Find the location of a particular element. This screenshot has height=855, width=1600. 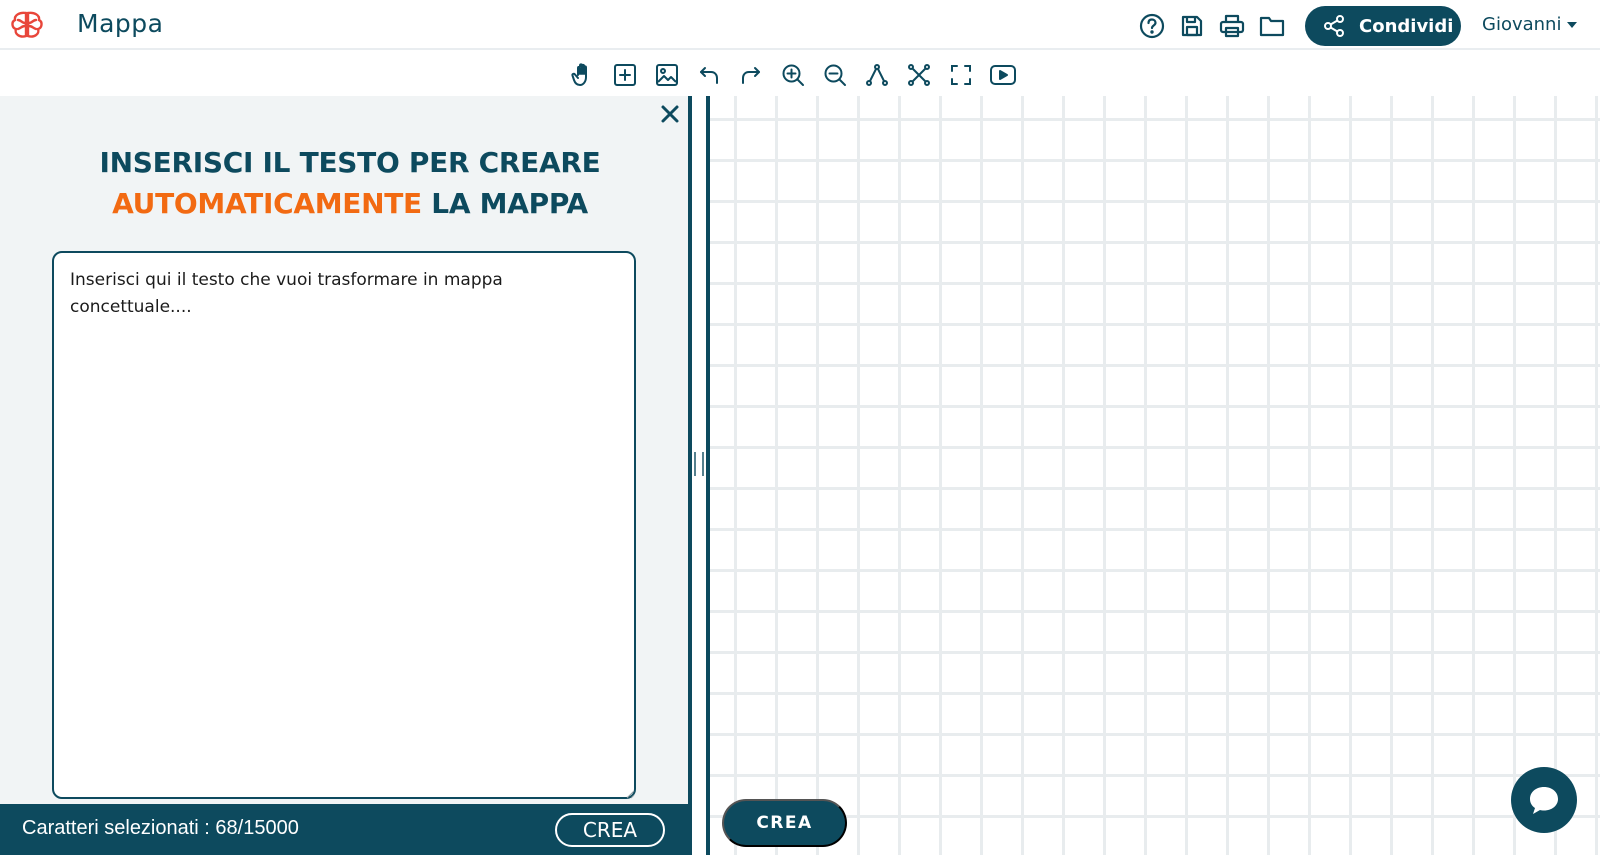

hand-icon is located at coordinates (583, 75).